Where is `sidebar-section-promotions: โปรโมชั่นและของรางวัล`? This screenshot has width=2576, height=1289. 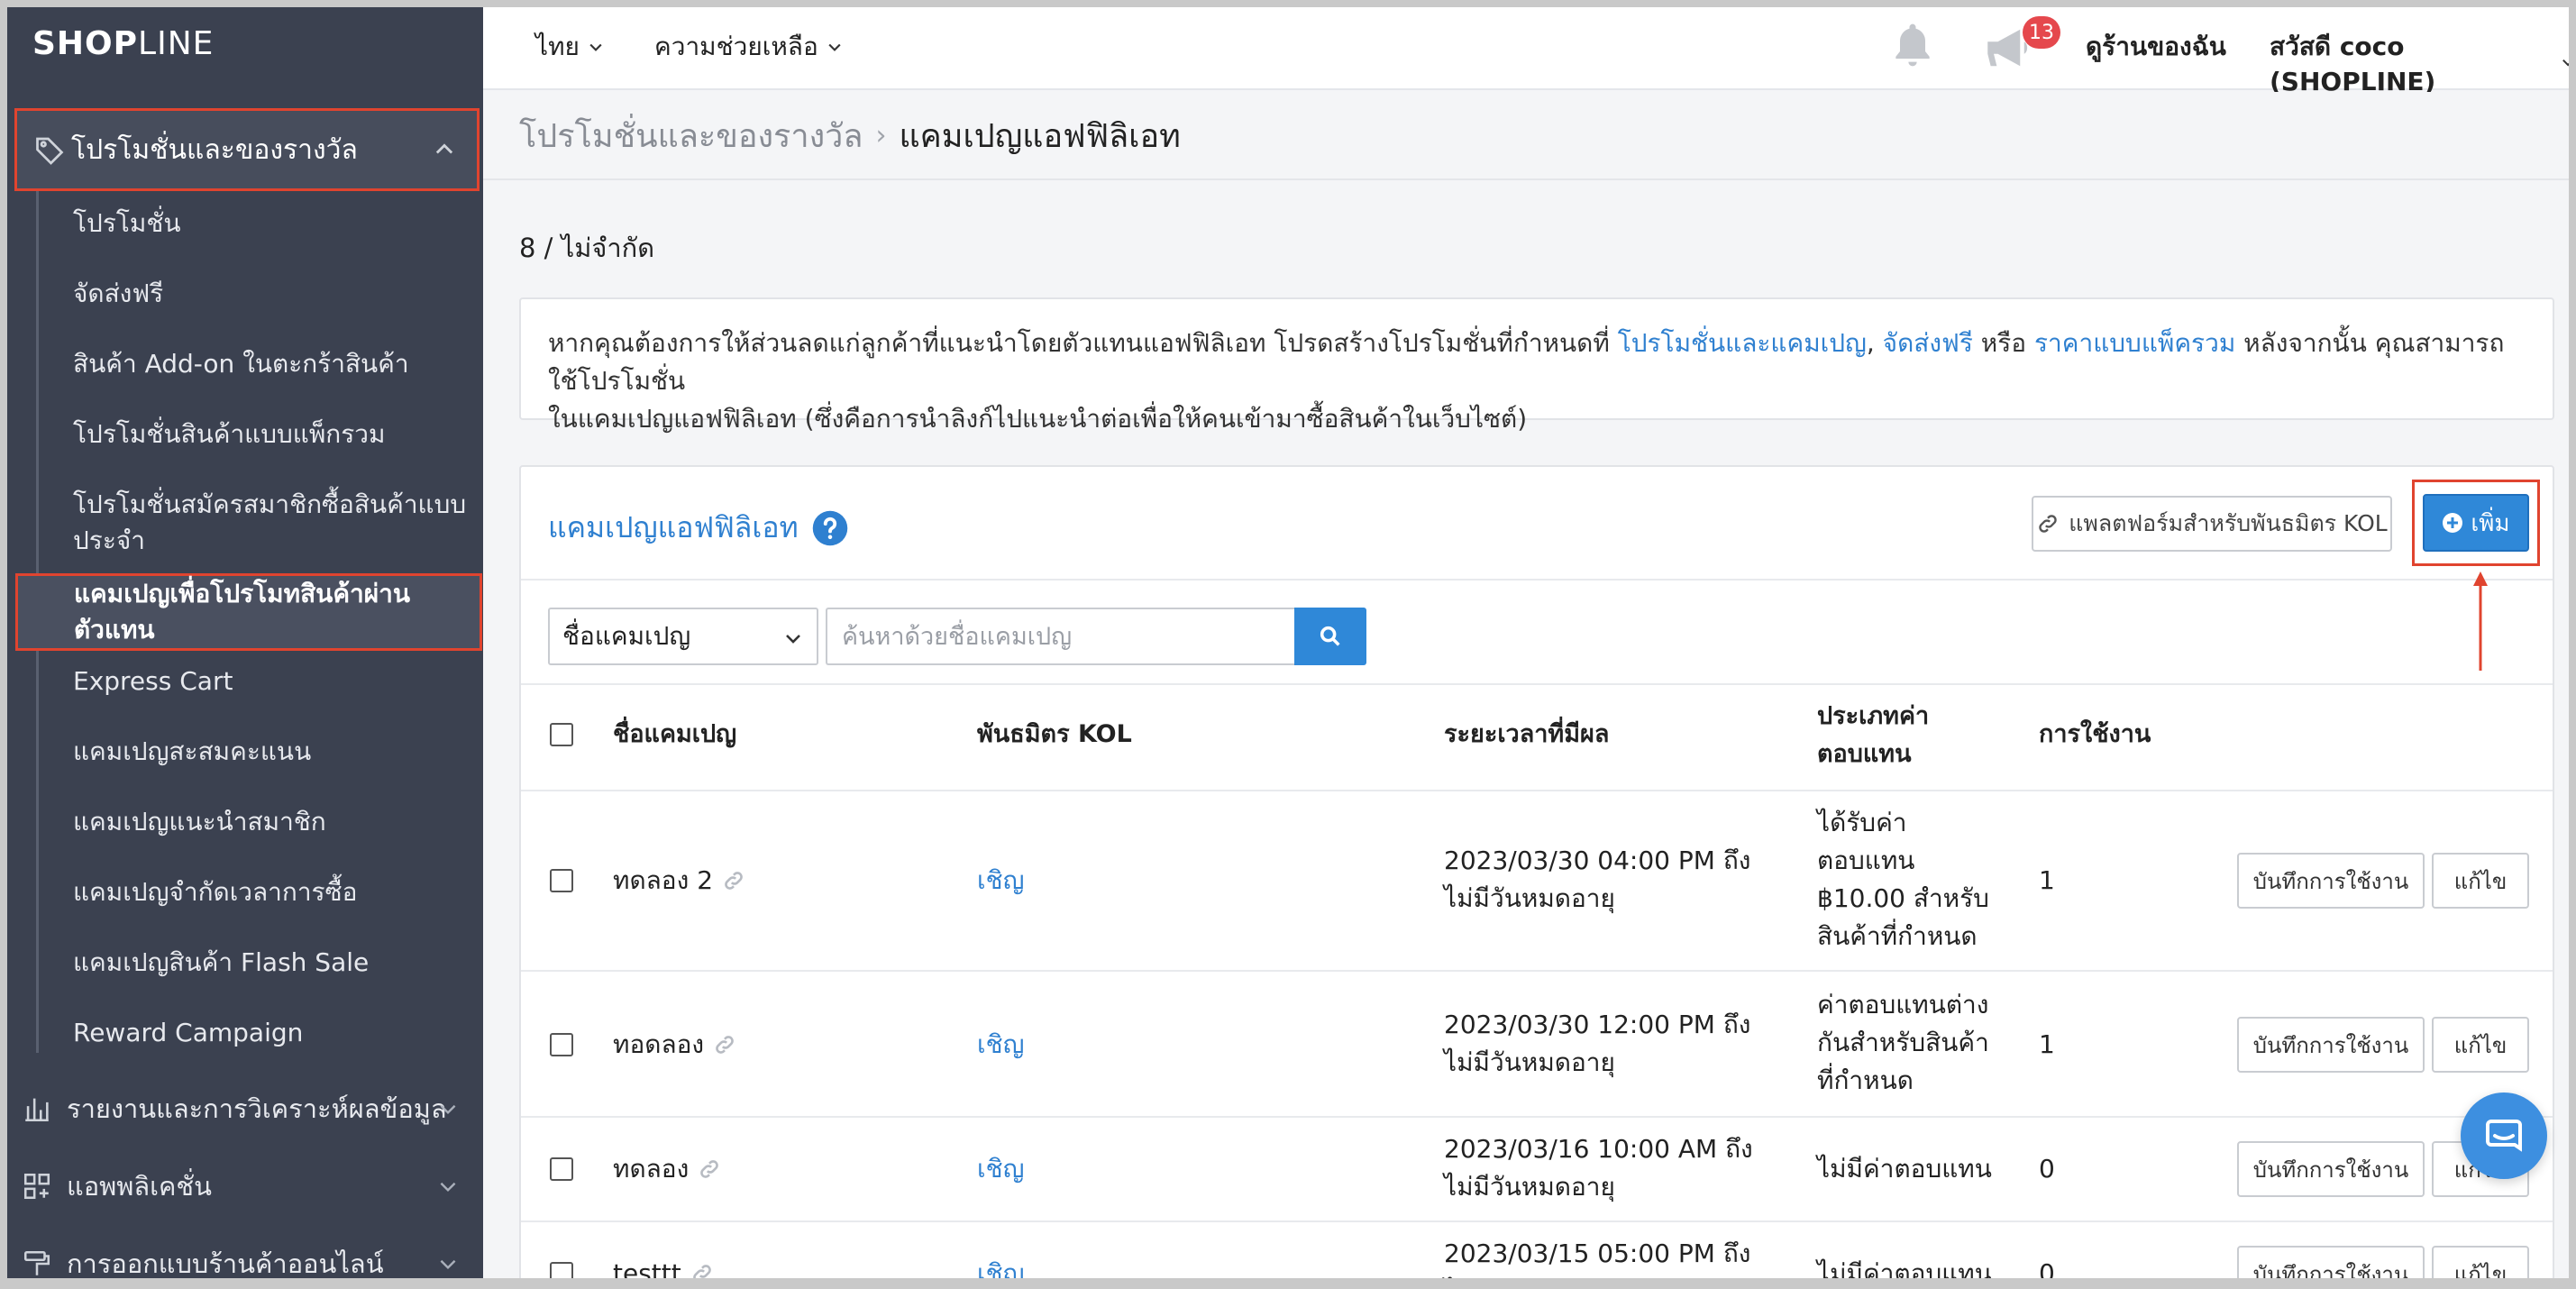
sidebar-section-promotions: โปรโมชั่นและของรางวัล is located at coordinates (247, 149).